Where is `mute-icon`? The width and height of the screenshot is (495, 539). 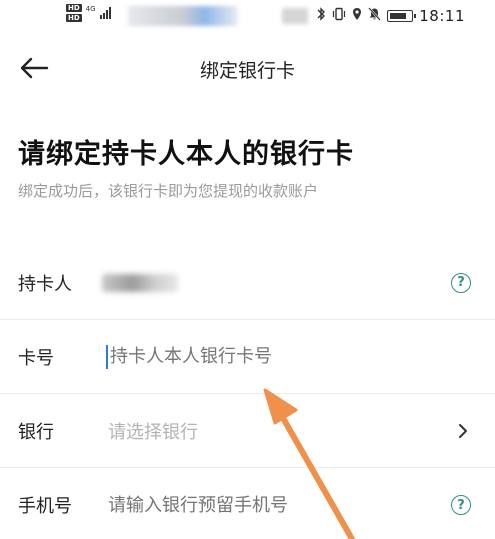
mute-icon is located at coordinates (375, 16).